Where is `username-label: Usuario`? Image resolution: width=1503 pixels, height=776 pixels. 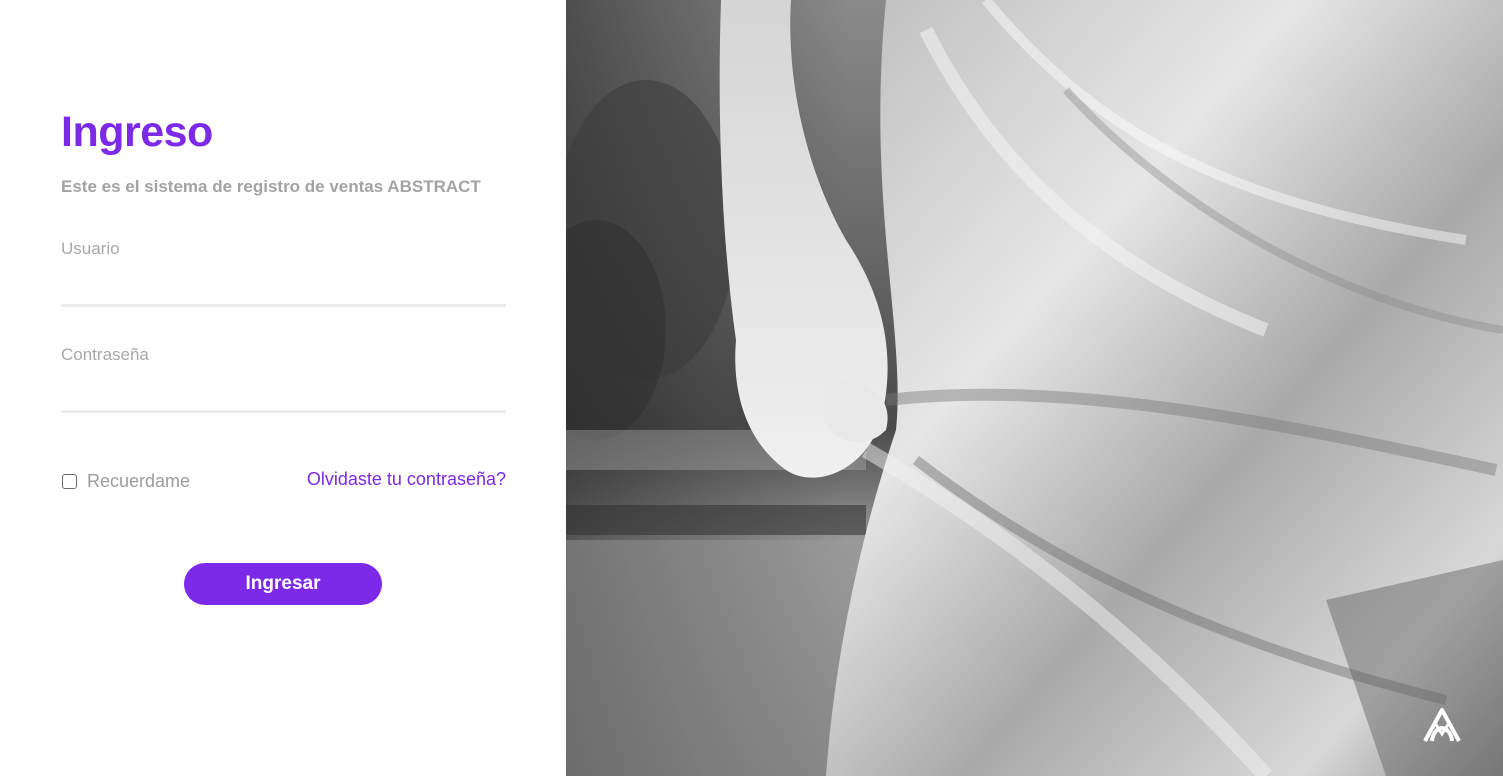 username-label: Usuario is located at coordinates (90, 248).